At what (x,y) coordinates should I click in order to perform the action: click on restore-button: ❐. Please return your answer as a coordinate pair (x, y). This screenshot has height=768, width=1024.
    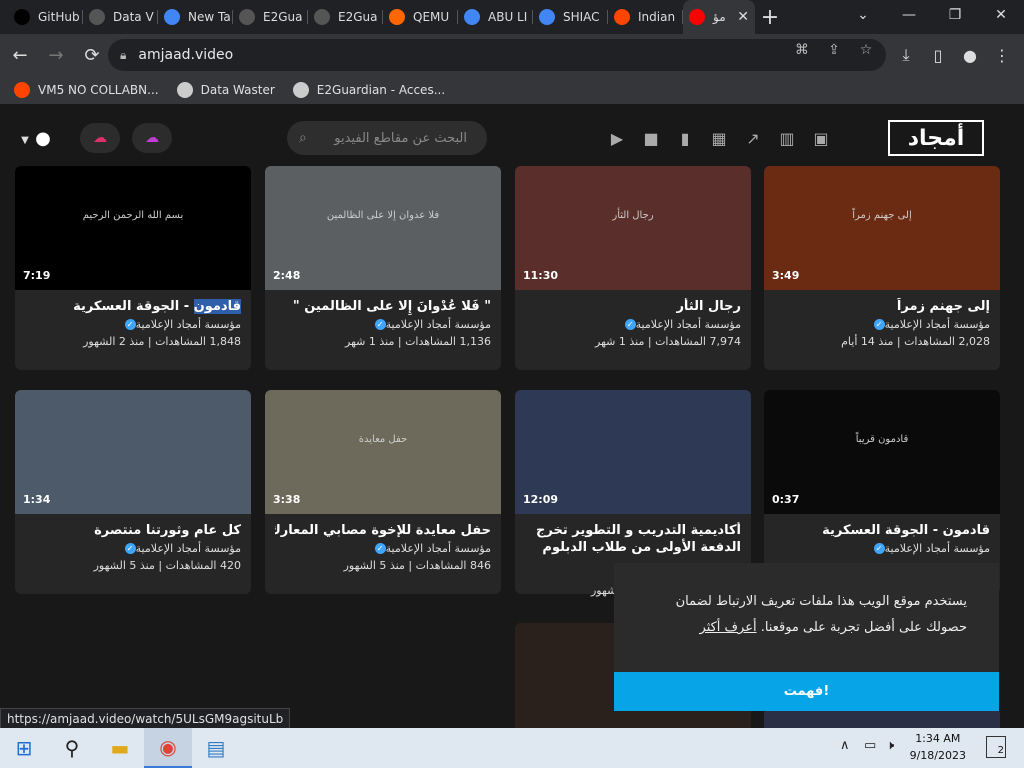
    Looking at the image, I should click on (955, 15).